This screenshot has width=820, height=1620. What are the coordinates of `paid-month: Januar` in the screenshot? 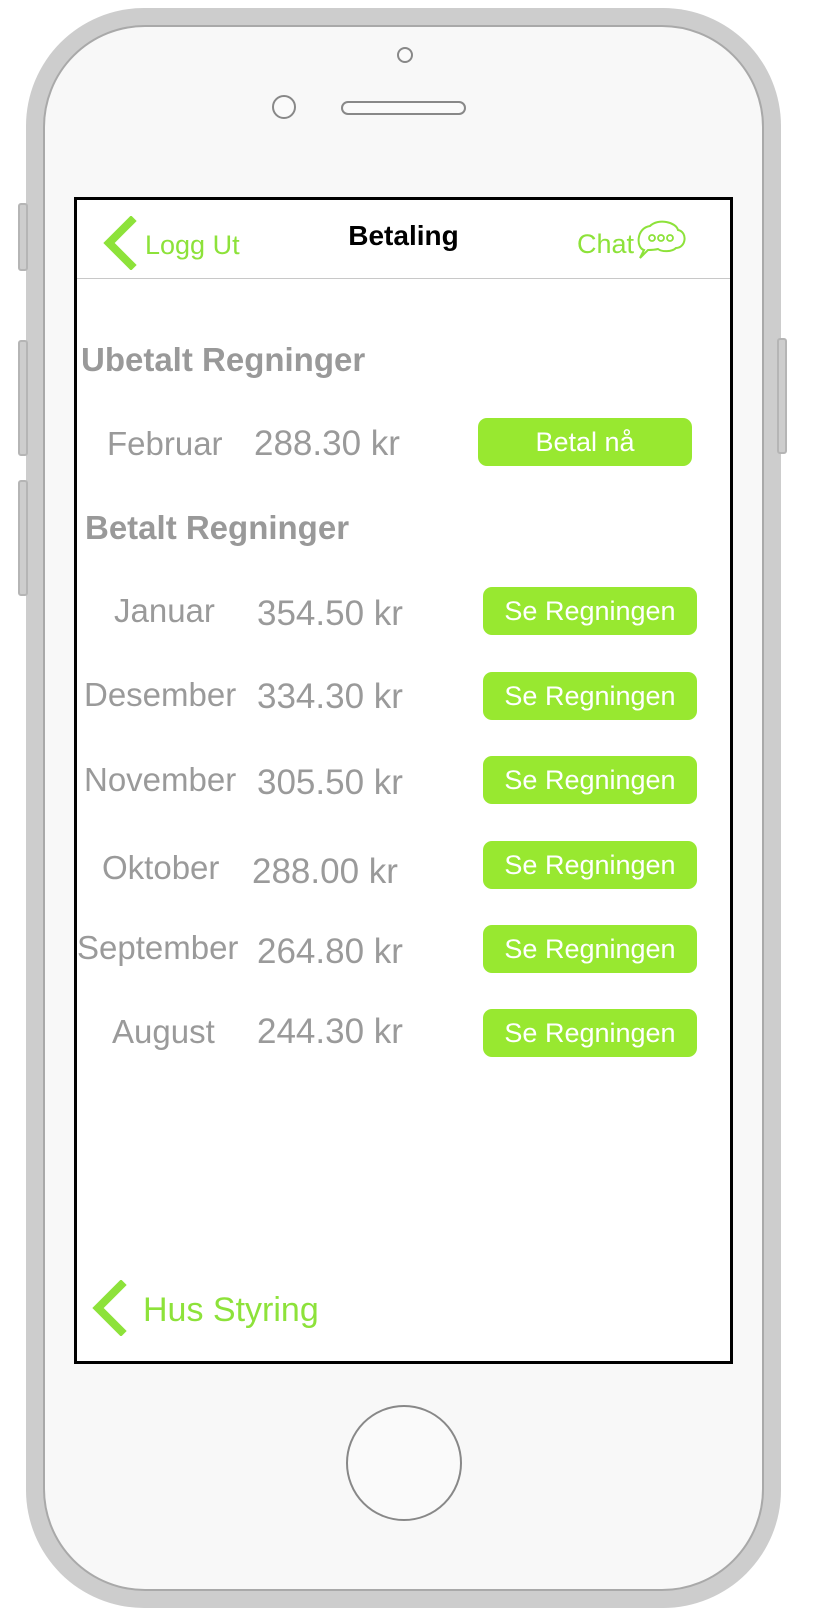 It's located at (164, 610).